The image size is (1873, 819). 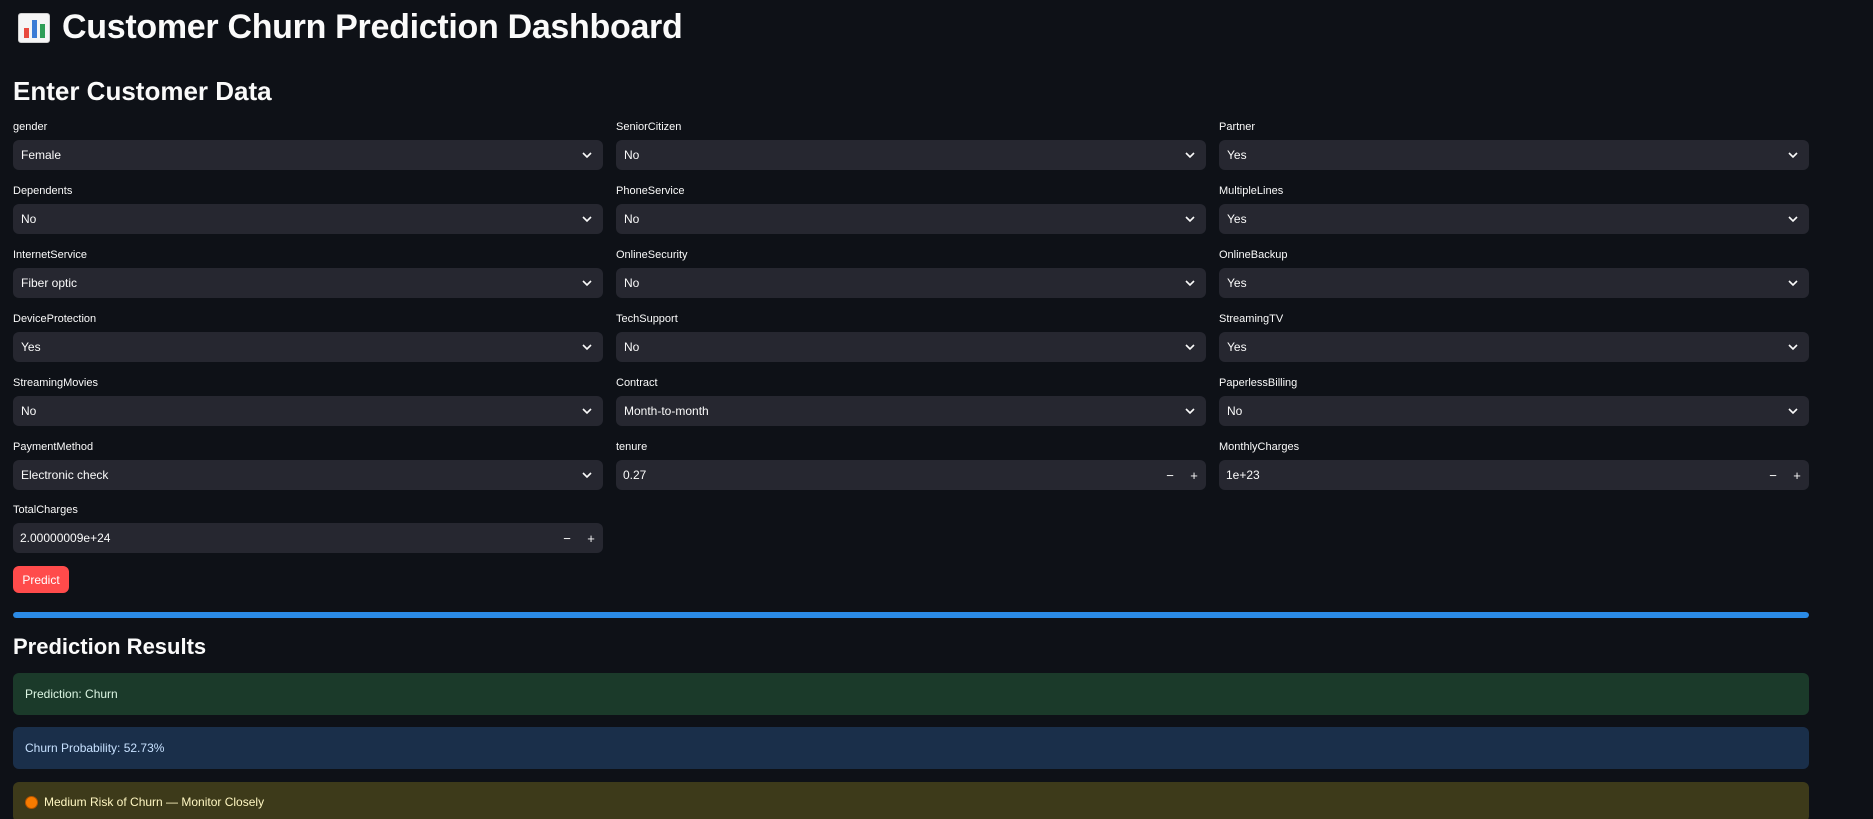 What do you see at coordinates (49, 283) in the screenshot?
I see `select-value: Fiber optic` at bounding box center [49, 283].